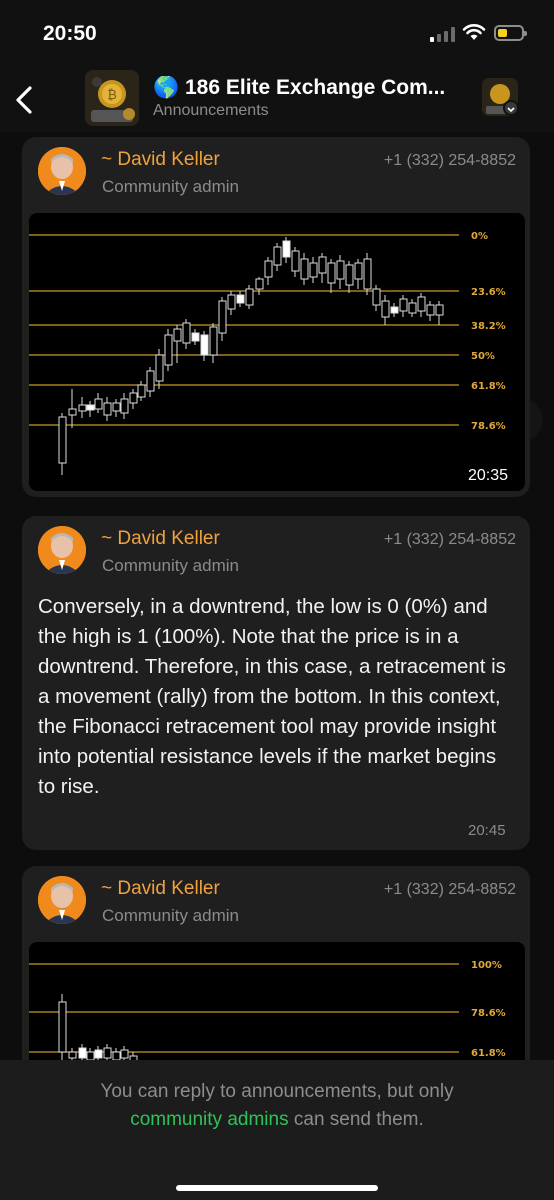  Describe the element at coordinates (479, 236) in the screenshot. I see `fib-level-label: 0%` at that location.